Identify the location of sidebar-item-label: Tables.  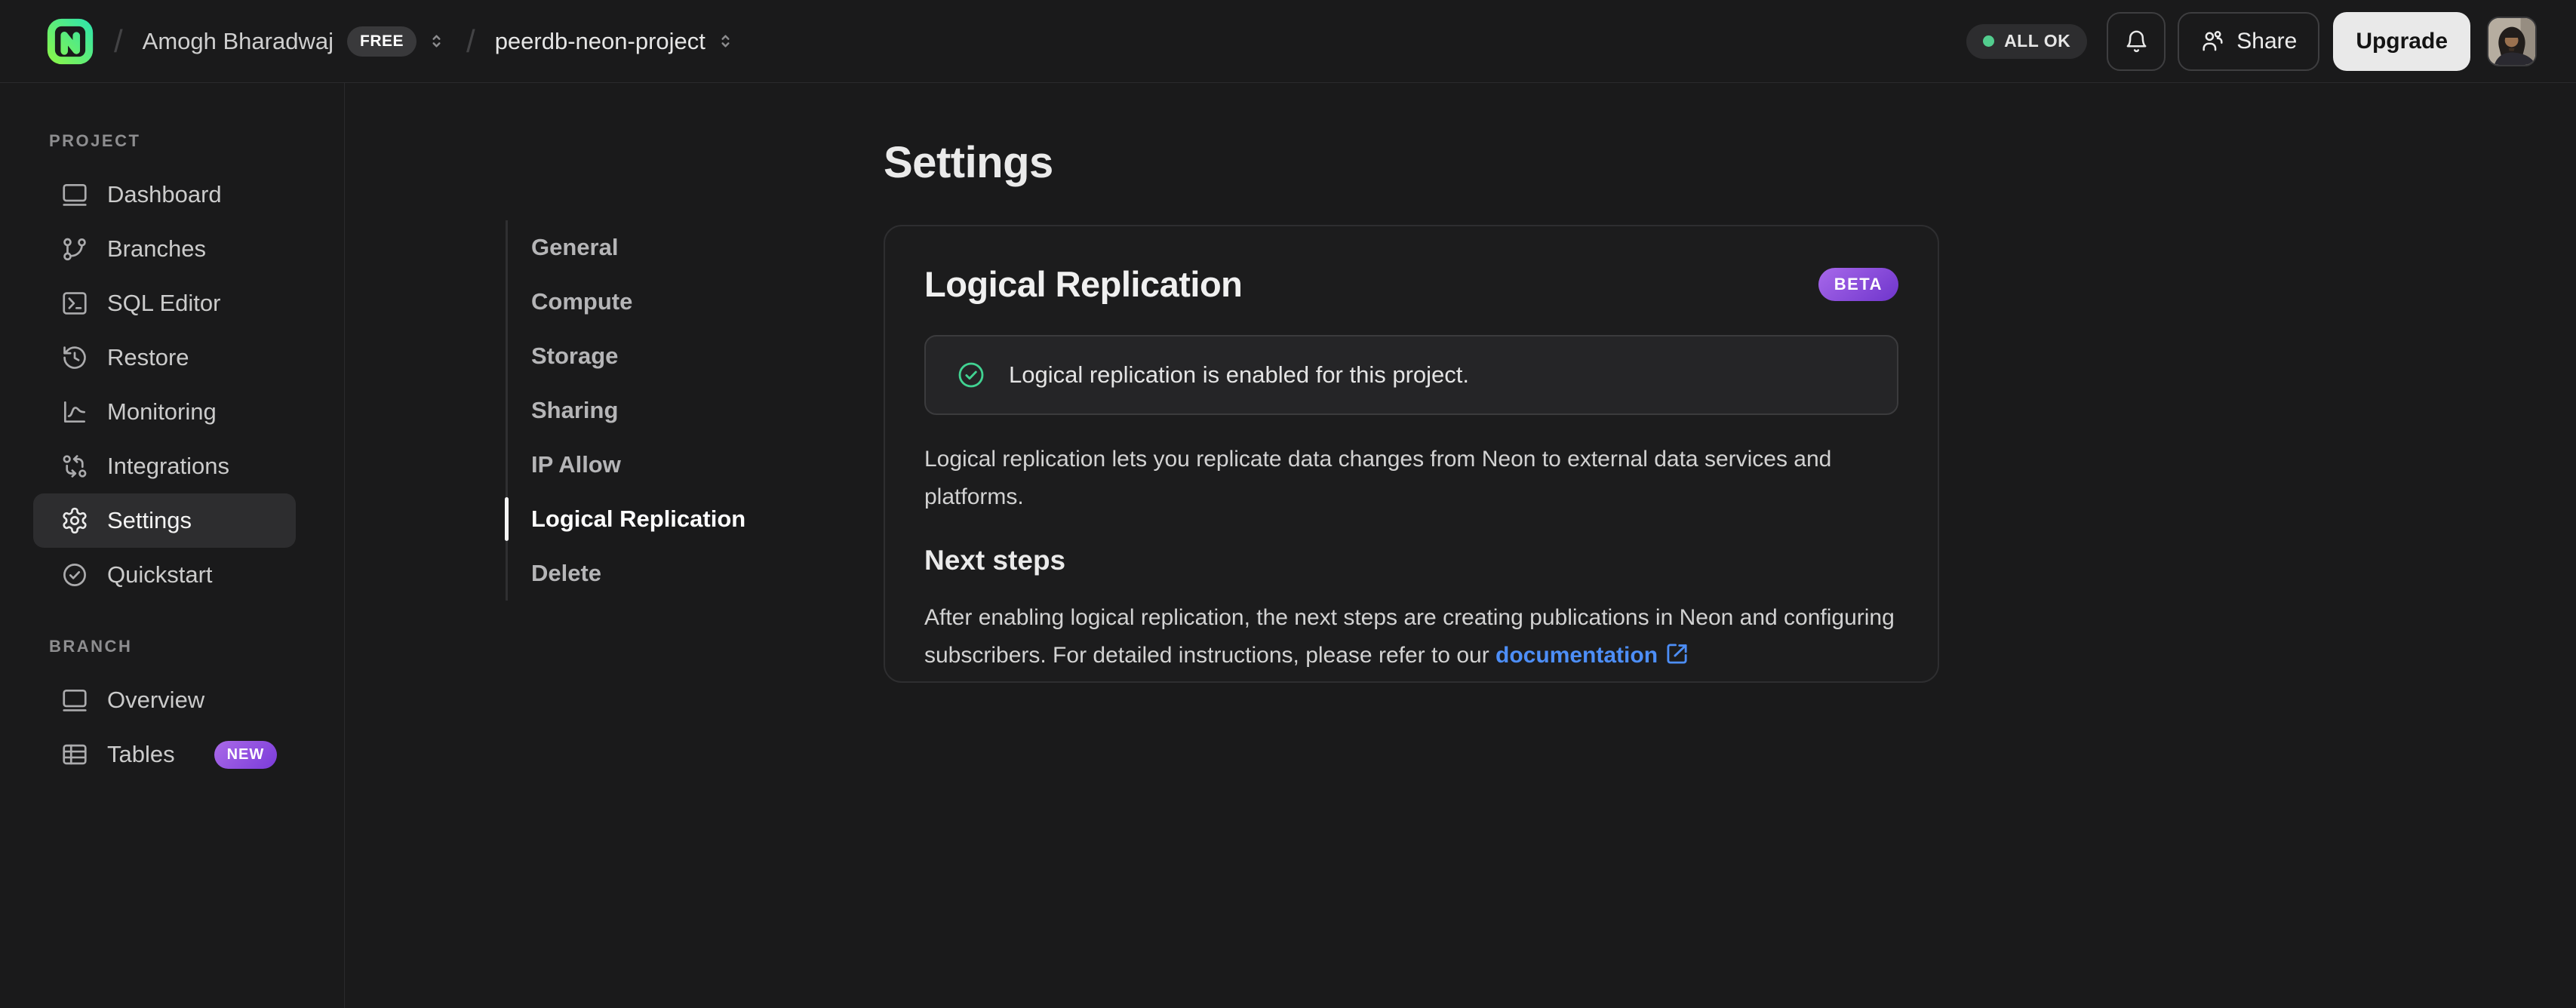
(141, 754).